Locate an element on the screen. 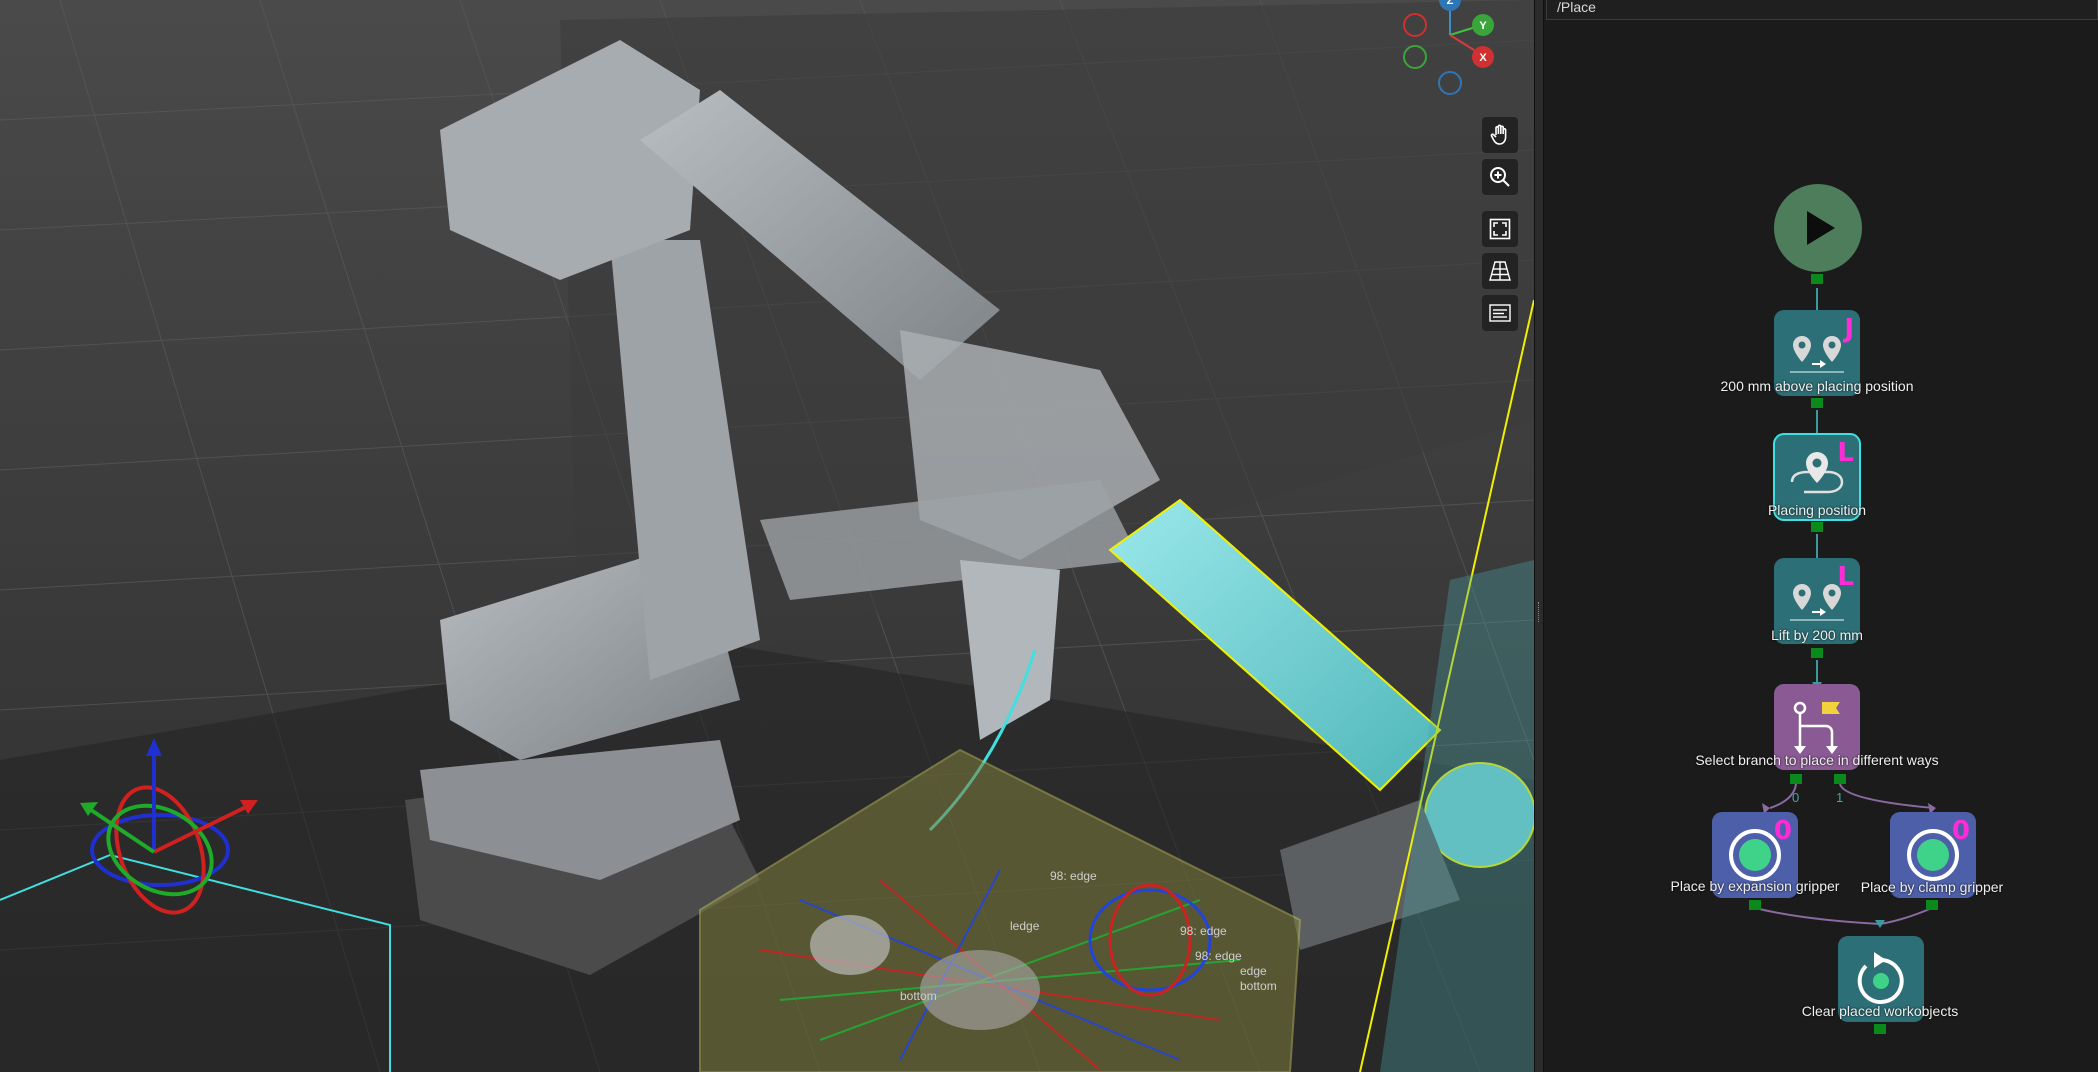 This screenshot has width=2098, height=1072. node-label: Place by expansion gripper is located at coordinates (1755, 886).